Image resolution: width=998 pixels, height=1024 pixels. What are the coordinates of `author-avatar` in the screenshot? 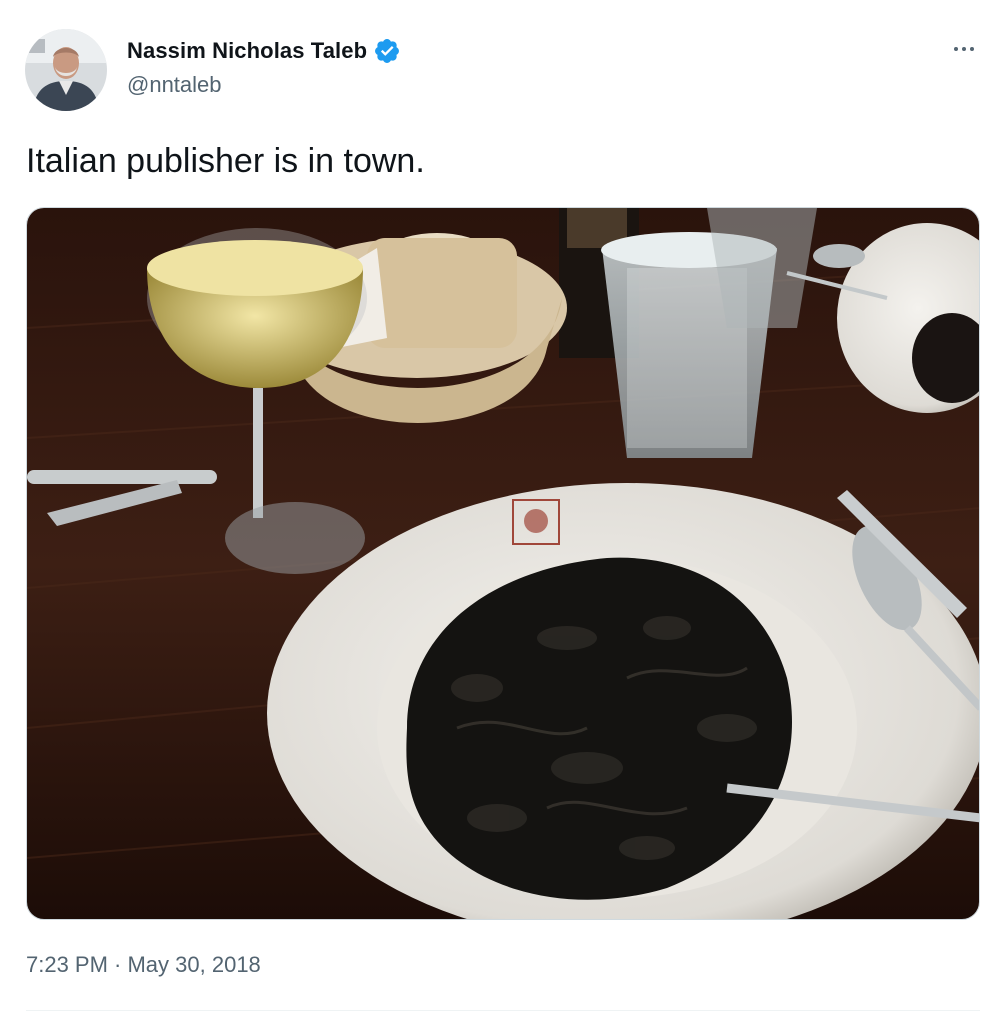 It's located at (66, 70).